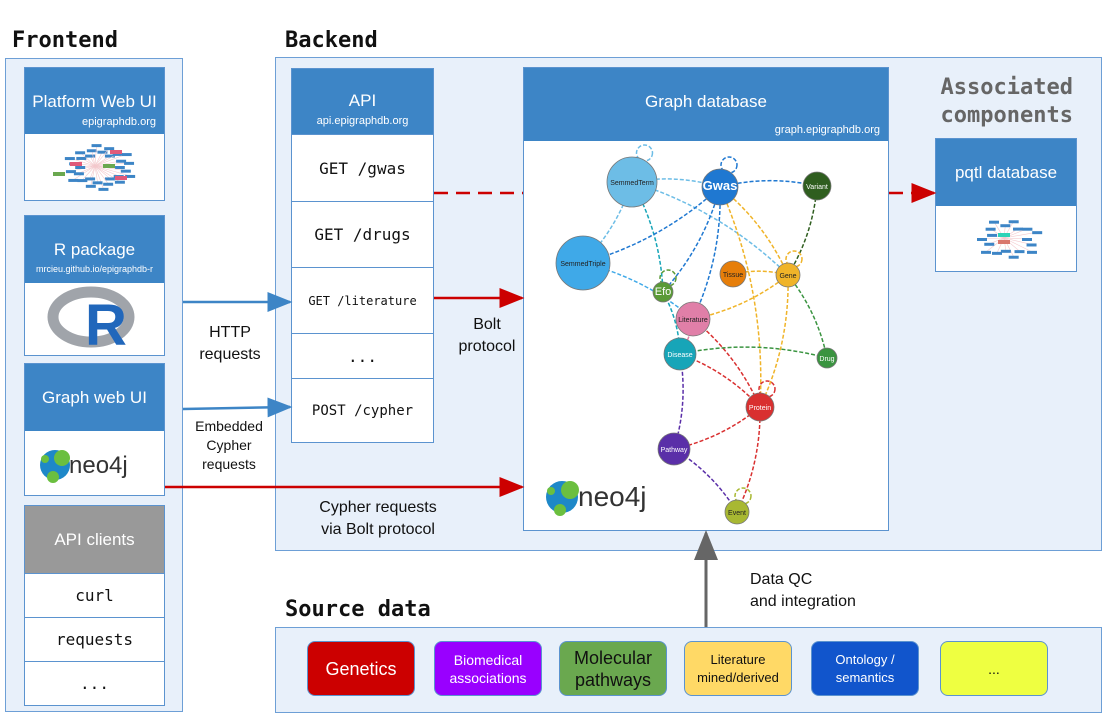 The height and width of the screenshot is (725, 1120). I want to click on graph-node-label: SemmedTriple, so click(582, 264).